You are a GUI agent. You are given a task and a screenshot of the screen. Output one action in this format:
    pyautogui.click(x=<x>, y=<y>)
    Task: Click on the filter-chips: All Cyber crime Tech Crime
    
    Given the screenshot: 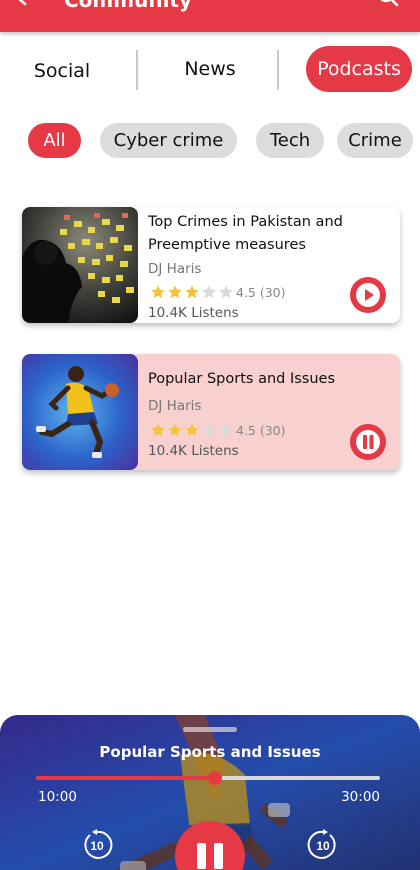 What is the action you would take?
    pyautogui.click(x=210, y=141)
    